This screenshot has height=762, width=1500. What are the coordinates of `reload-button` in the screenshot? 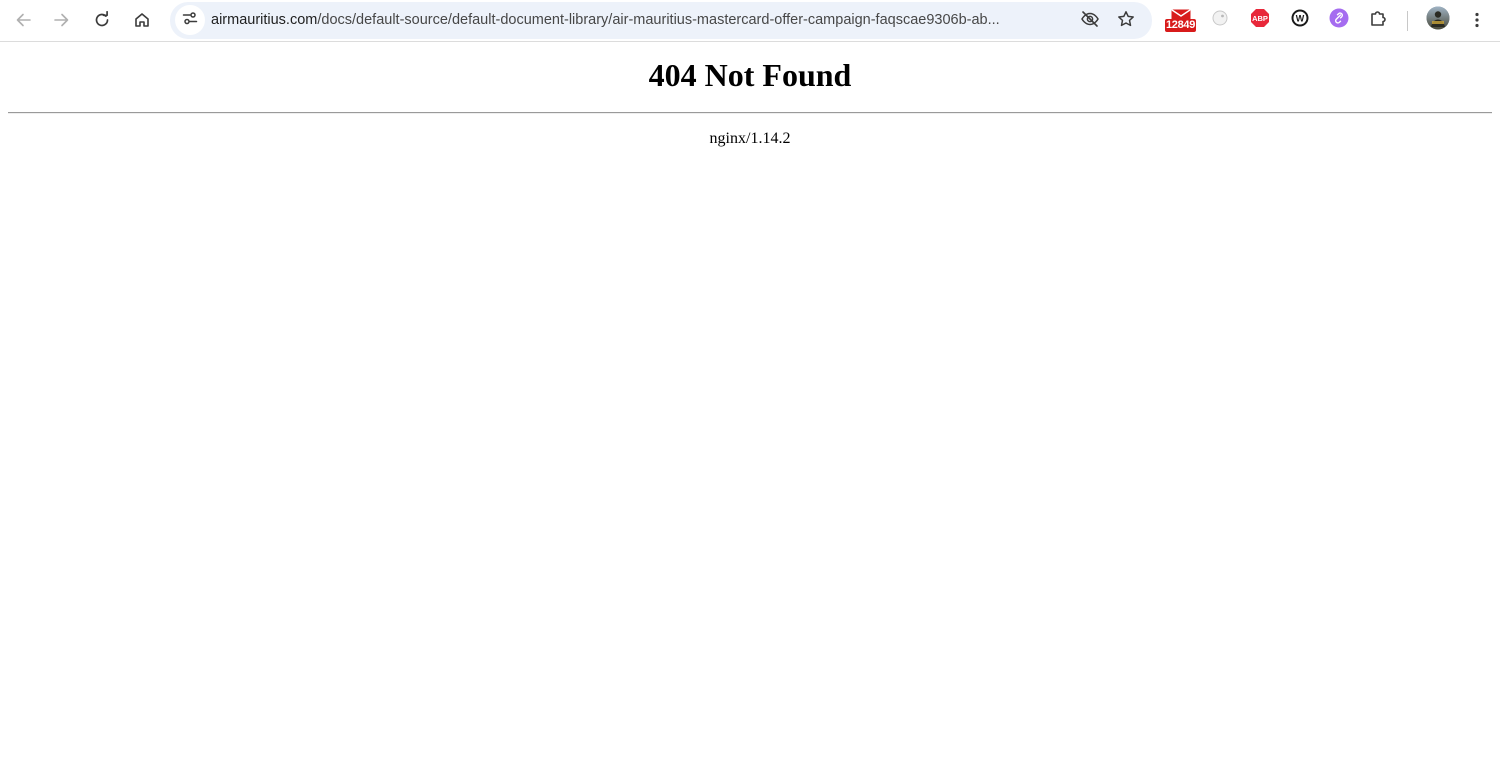 It's located at (102, 20).